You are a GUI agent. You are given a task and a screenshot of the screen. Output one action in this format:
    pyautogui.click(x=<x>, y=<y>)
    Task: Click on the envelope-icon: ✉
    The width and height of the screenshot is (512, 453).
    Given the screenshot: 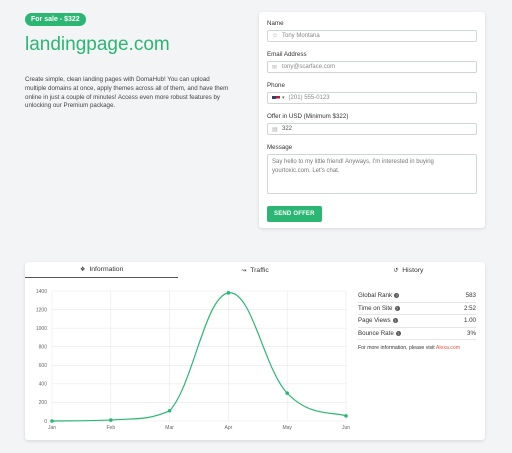 What is the action you would take?
    pyautogui.click(x=275, y=67)
    